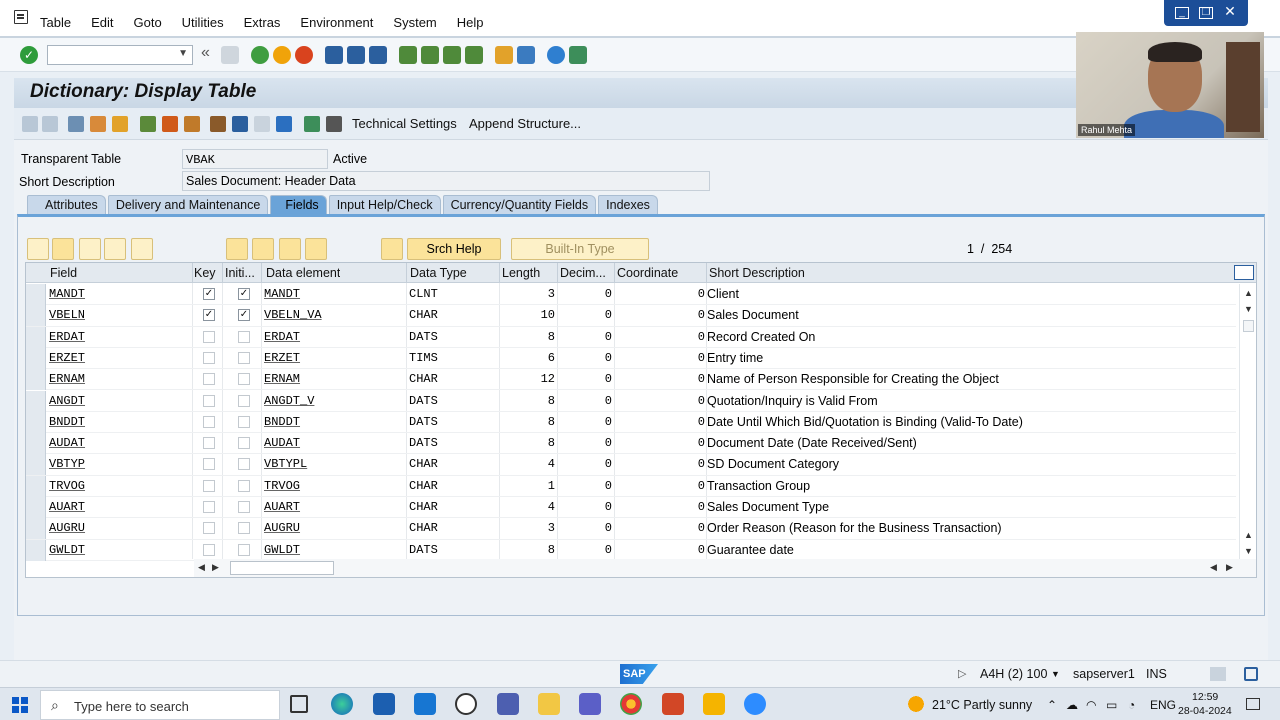  I want to click on windows-start-icon, so click(20, 705).